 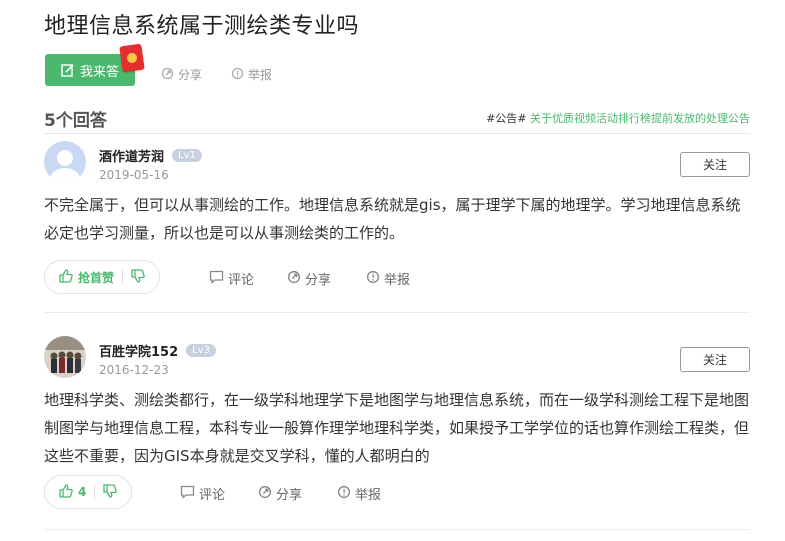 I want to click on share-question-link: 分享, so click(x=181, y=74).